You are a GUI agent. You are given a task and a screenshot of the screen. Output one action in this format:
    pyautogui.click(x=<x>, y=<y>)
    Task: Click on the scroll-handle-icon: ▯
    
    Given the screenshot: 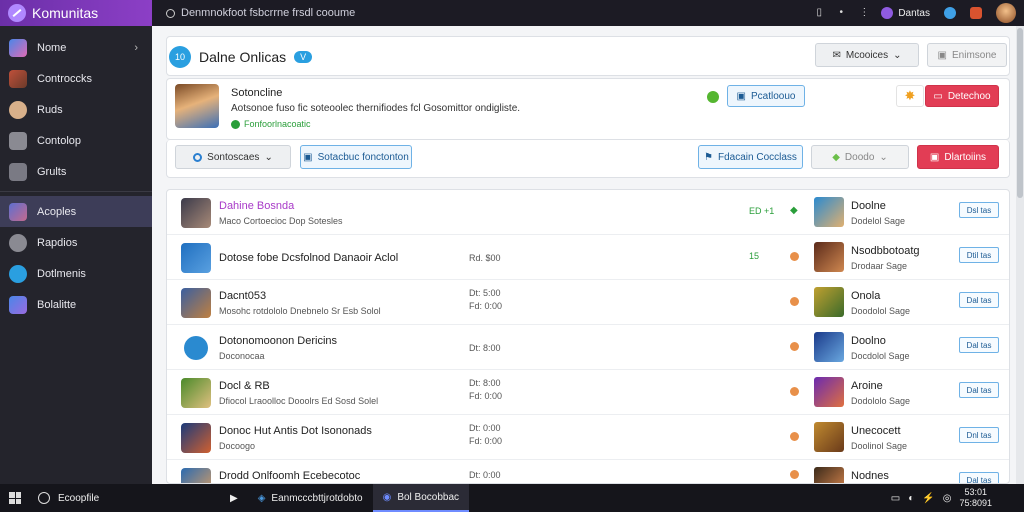 What is the action you would take?
    pyautogui.click(x=819, y=13)
    